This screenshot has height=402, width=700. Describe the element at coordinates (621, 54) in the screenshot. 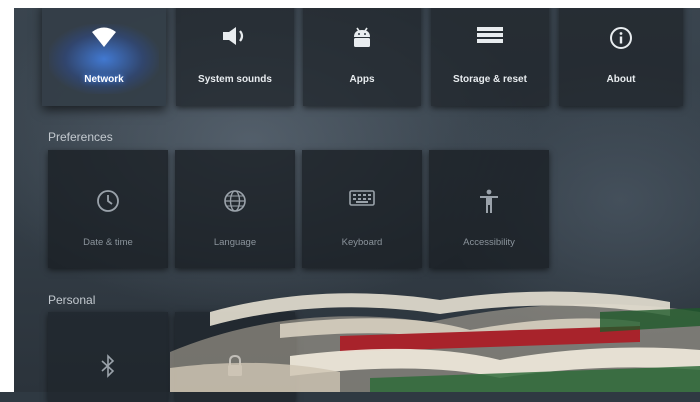

I see `about-tile: About` at that location.